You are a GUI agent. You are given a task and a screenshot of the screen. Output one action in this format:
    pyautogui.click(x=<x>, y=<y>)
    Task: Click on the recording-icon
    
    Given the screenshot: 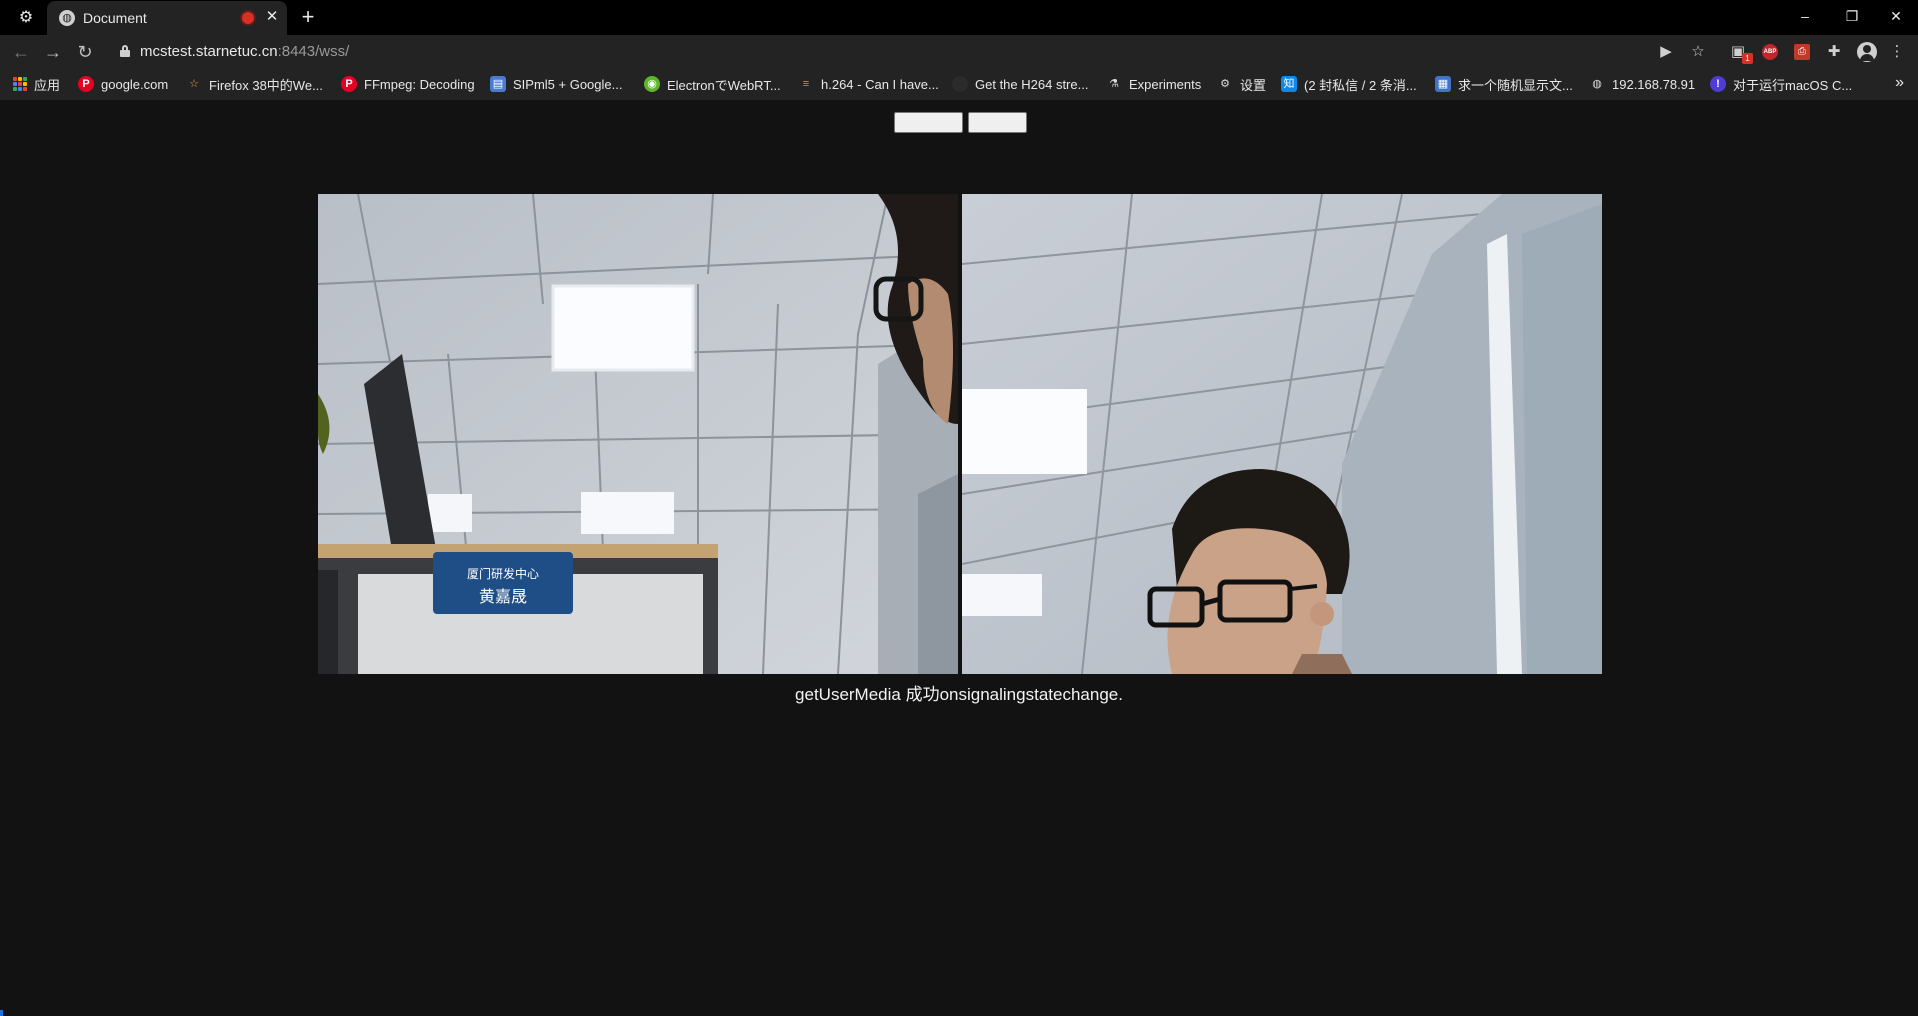 What is the action you would take?
    pyautogui.click(x=248, y=18)
    